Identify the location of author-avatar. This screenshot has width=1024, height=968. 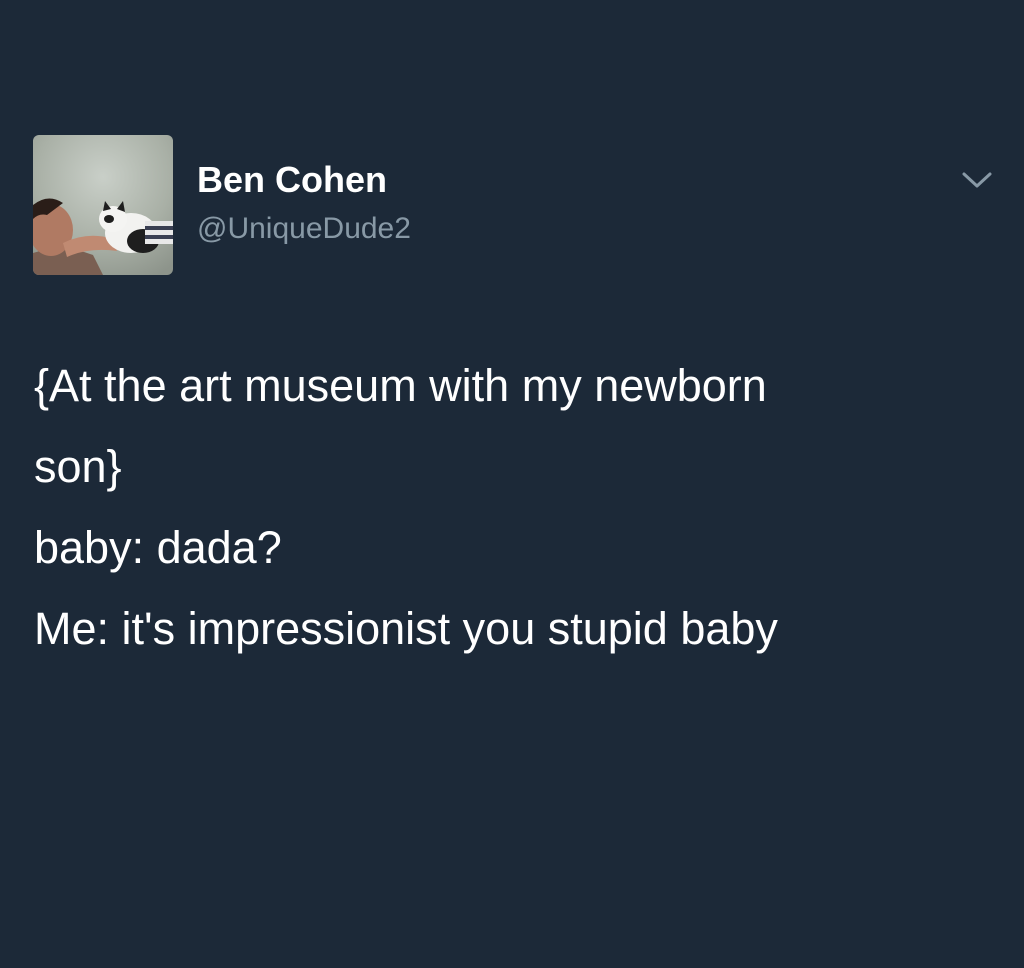
(103, 205).